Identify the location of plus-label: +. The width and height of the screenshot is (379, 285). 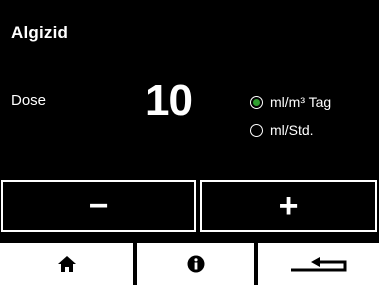
(288, 205).